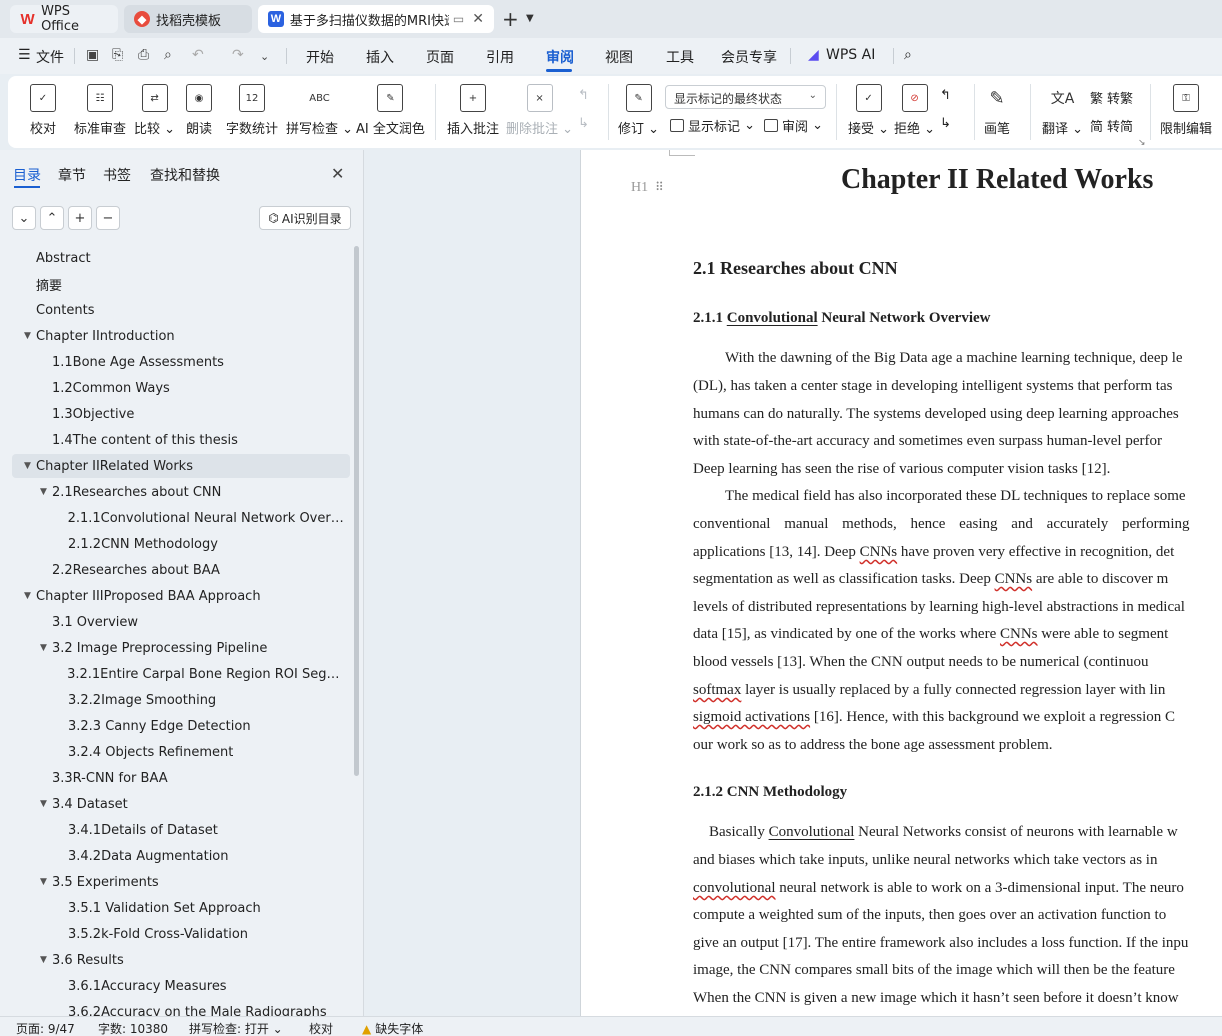  What do you see at coordinates (108, 218) in the screenshot?
I see `remove-heading-button: −` at bounding box center [108, 218].